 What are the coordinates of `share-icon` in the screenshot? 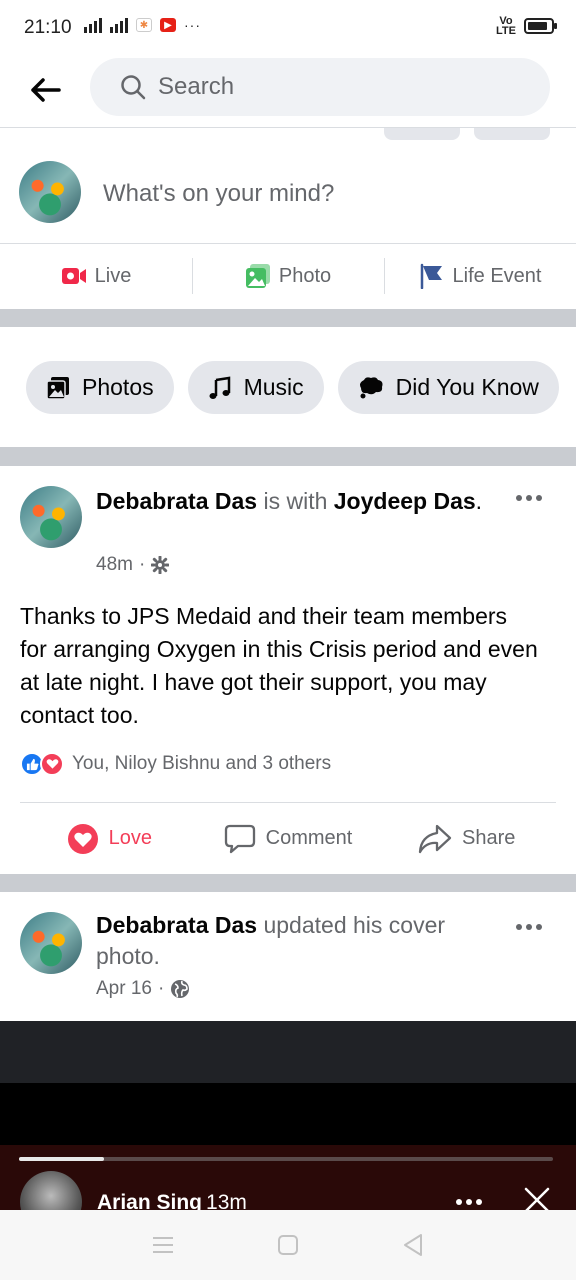 It's located at (435, 838).